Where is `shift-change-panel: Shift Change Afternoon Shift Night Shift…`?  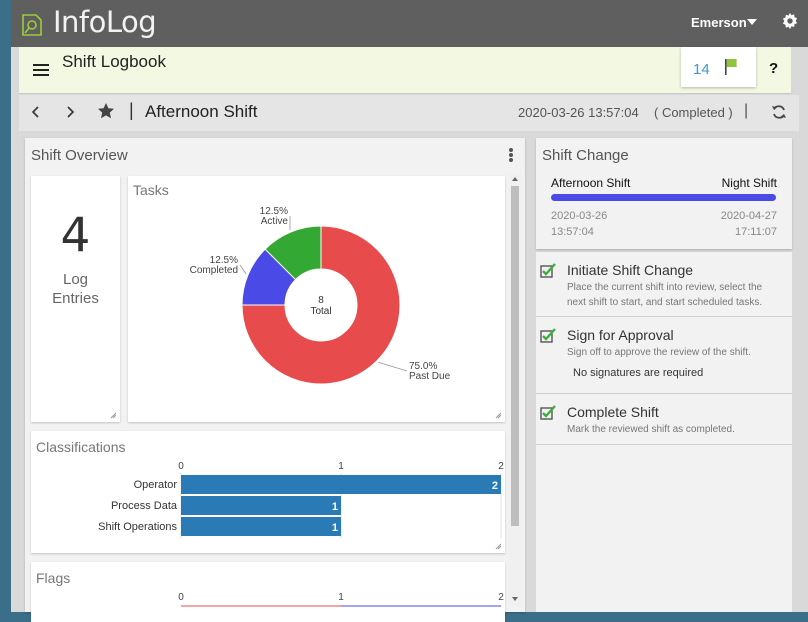
shift-change-panel: Shift Change Afternoon Shift Night Shift… is located at coordinates (664, 193).